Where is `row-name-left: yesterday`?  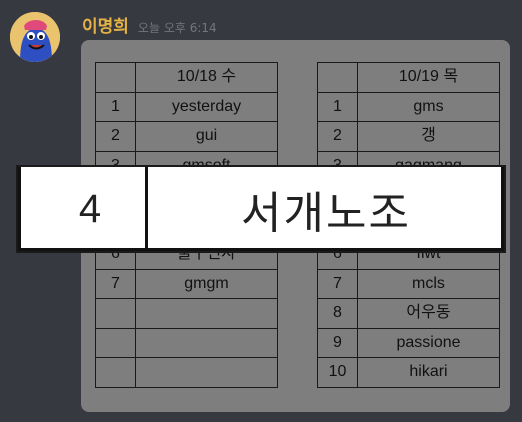 row-name-left: yesterday is located at coordinates (206, 106).